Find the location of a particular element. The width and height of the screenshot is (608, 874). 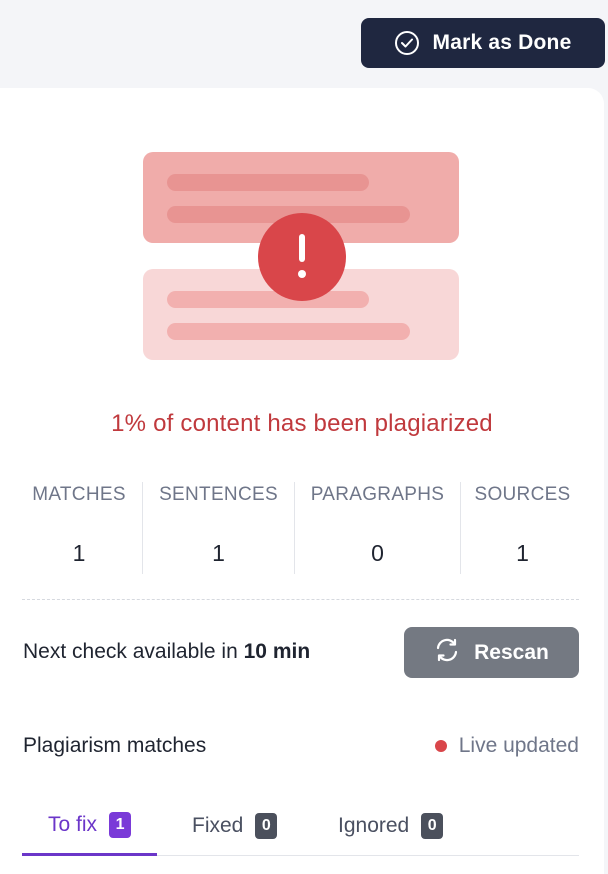

stat-value: 0 is located at coordinates (377, 553).